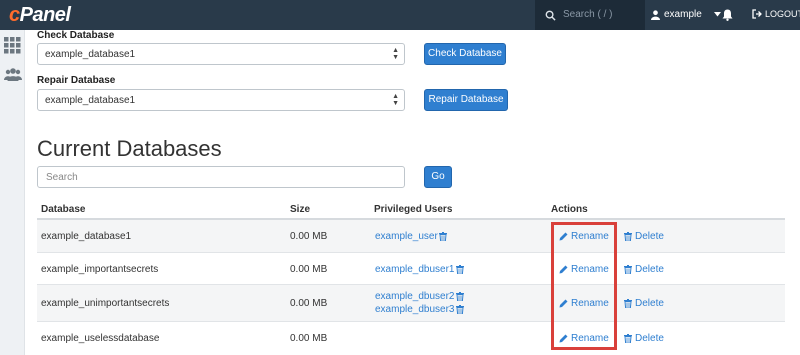  I want to click on rename-column-highlight, so click(584, 286).